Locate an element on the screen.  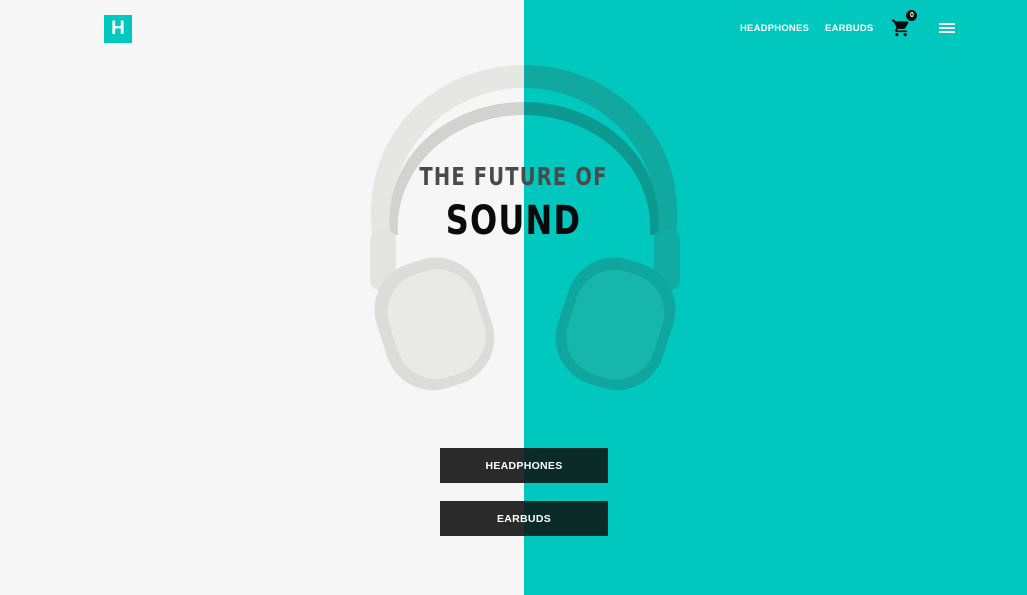
headphones-button: HEADPHONES is located at coordinates (524, 465).